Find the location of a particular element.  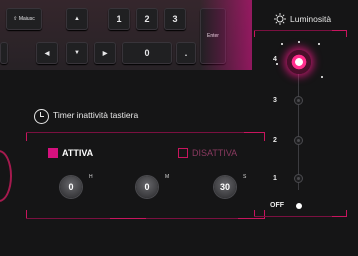

key-partial is located at coordinates (4, 53).